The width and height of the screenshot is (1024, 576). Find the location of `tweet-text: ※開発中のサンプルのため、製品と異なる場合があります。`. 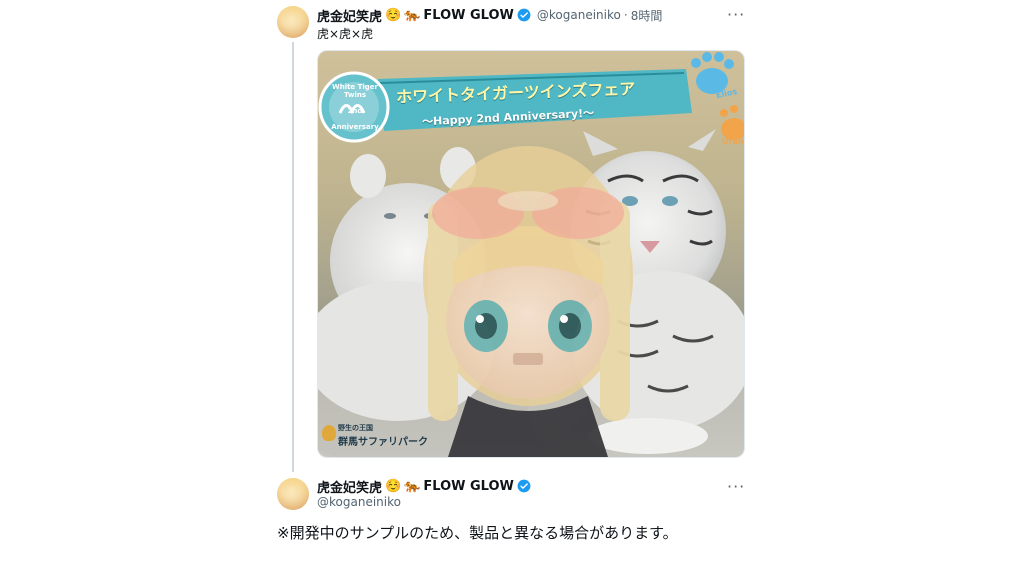

tweet-text: ※開発中のサンプルのため、製品と異なる場合があります。 is located at coordinates (477, 533).